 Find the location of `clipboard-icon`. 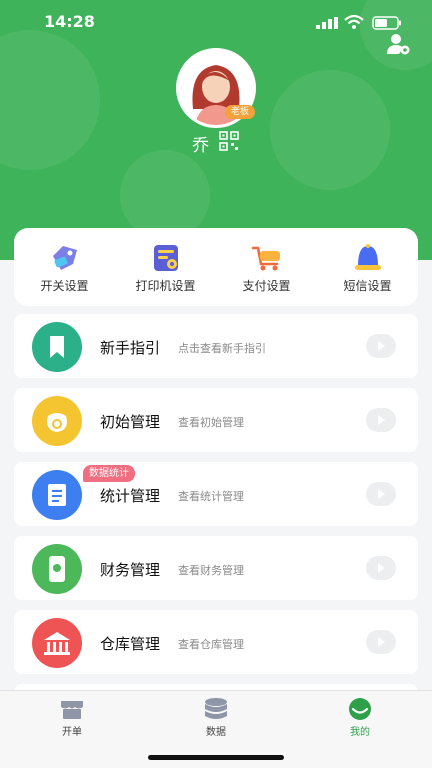

clipboard-icon is located at coordinates (57, 495).